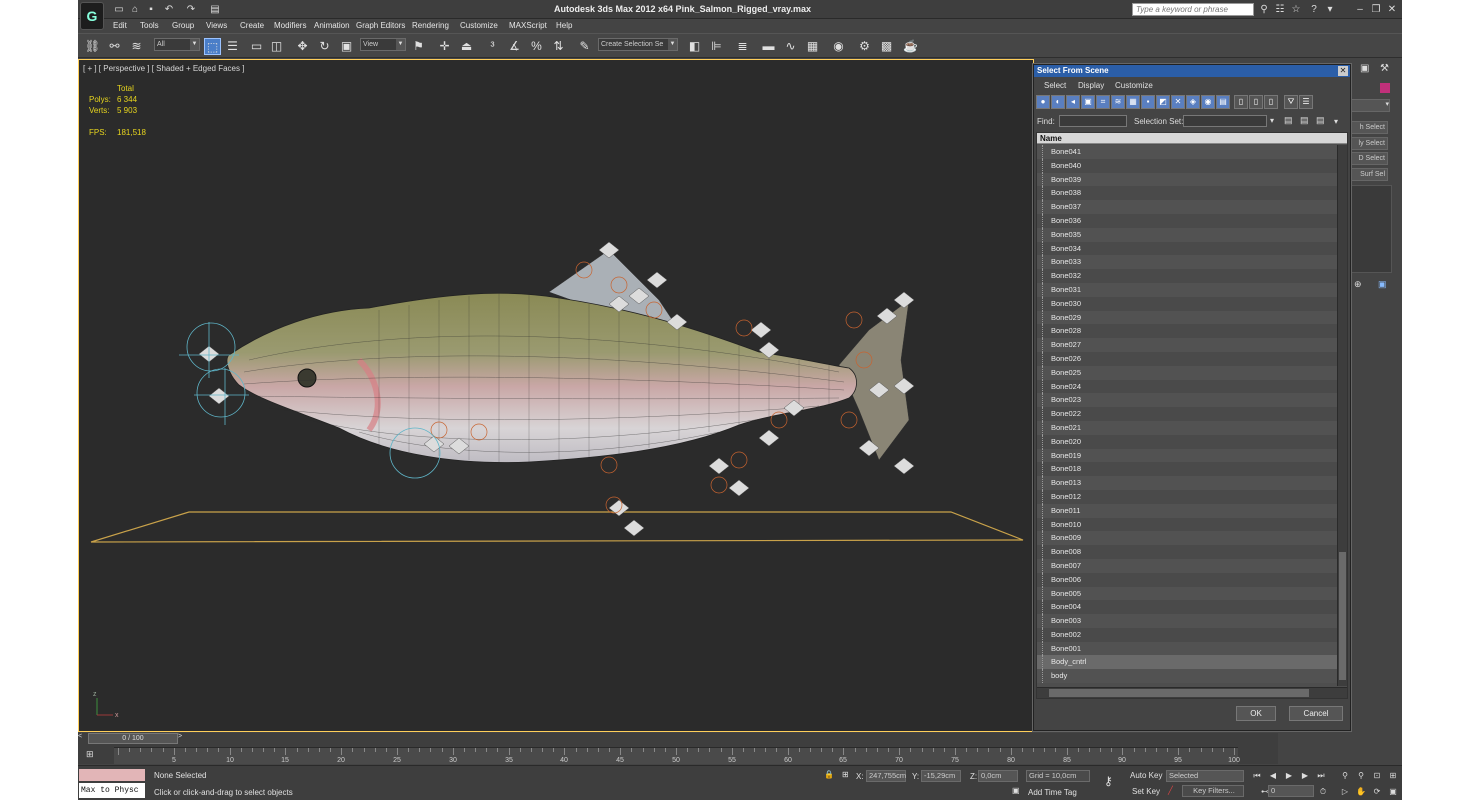 This screenshot has width=1480, height=800. Describe the element at coordinates (1187, 634) in the screenshot. I see `list-item: Bone002` at that location.